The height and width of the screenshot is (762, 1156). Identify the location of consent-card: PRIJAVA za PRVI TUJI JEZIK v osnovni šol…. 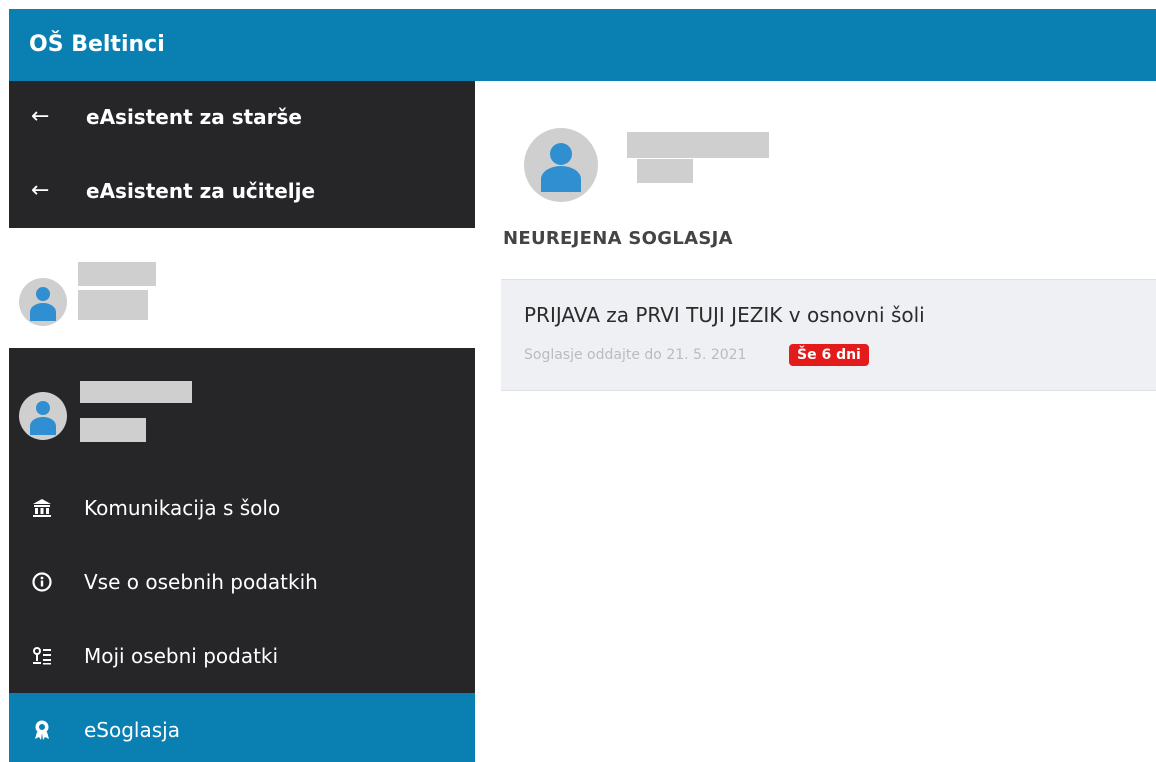
(828, 335).